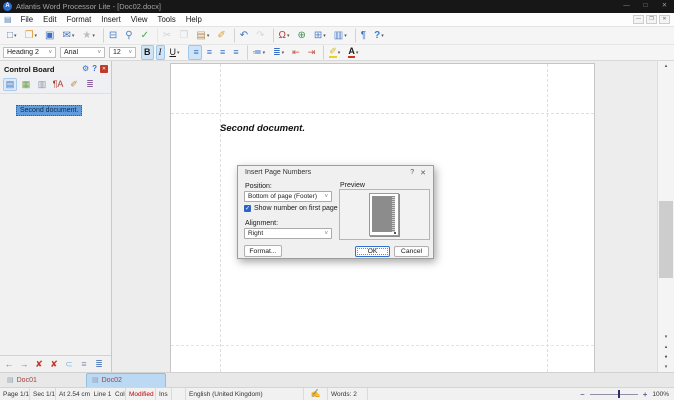 The width and height of the screenshot is (674, 400). Describe the element at coordinates (247, 208) in the screenshot. I see `show-number-checkbox: ✓` at that location.